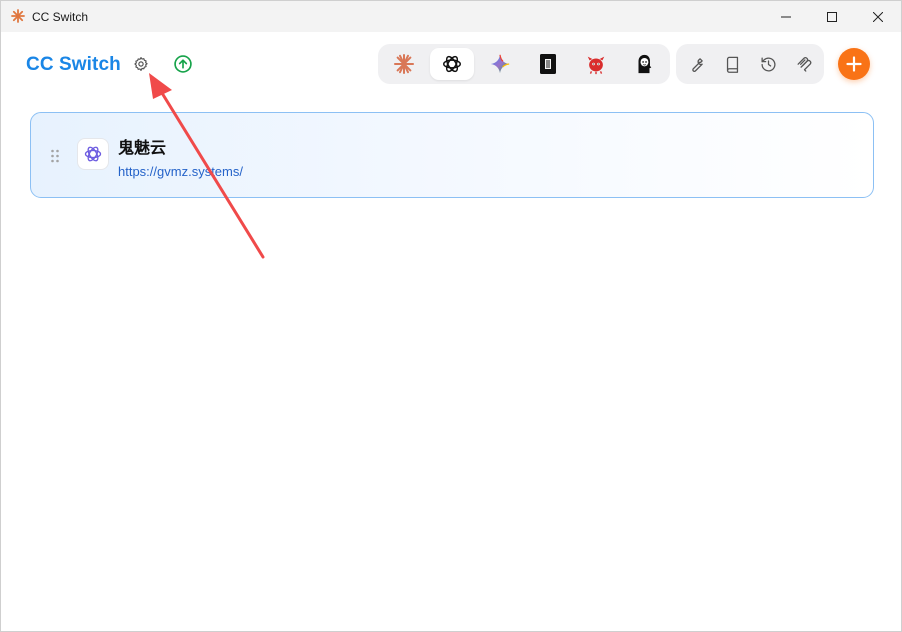 The image size is (902, 632). I want to click on arrow-up-circle-icon, so click(183, 64).